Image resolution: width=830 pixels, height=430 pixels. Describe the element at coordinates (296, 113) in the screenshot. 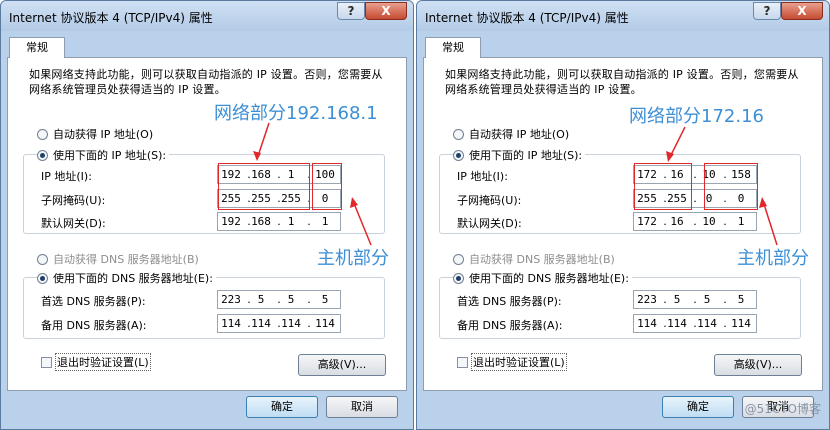

I see `network-part-annotation: 网络部分192.168.1` at that location.